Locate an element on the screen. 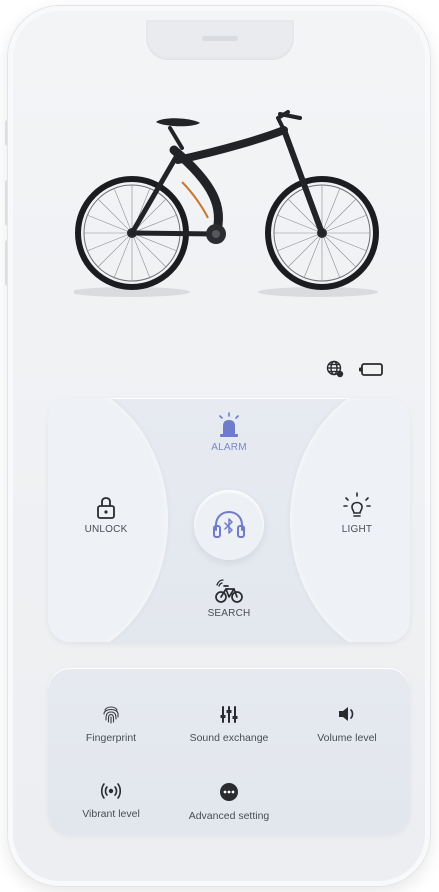 The width and height of the screenshot is (439, 892). alarm-button: ALARM is located at coordinates (229, 432).